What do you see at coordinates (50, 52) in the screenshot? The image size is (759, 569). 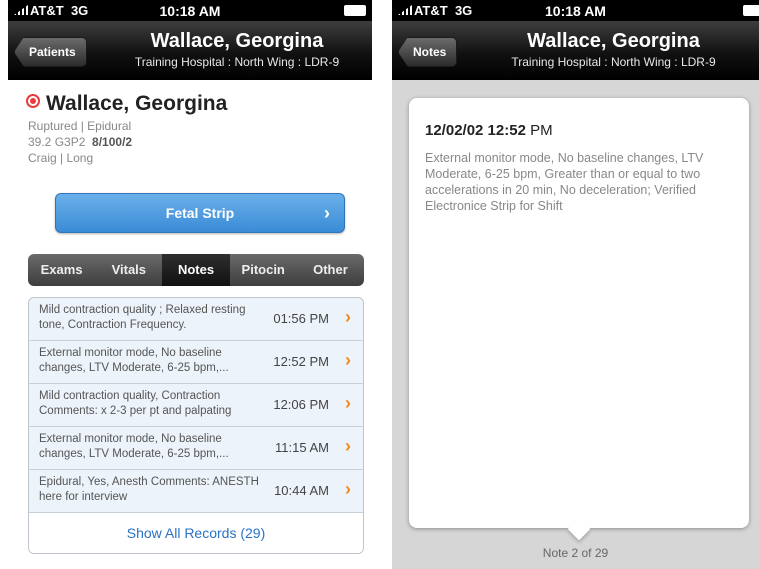 I see `patients-back-button: Patients` at bounding box center [50, 52].